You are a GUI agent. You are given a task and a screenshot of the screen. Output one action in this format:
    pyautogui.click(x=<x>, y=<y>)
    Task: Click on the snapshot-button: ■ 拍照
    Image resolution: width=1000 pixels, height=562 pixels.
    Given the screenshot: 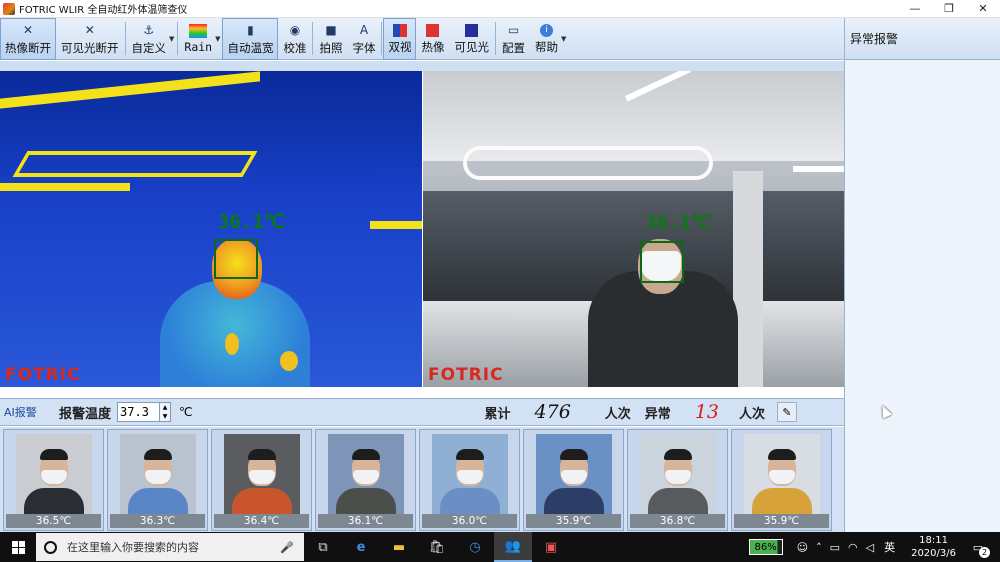 What is the action you would take?
    pyautogui.click(x=330, y=39)
    